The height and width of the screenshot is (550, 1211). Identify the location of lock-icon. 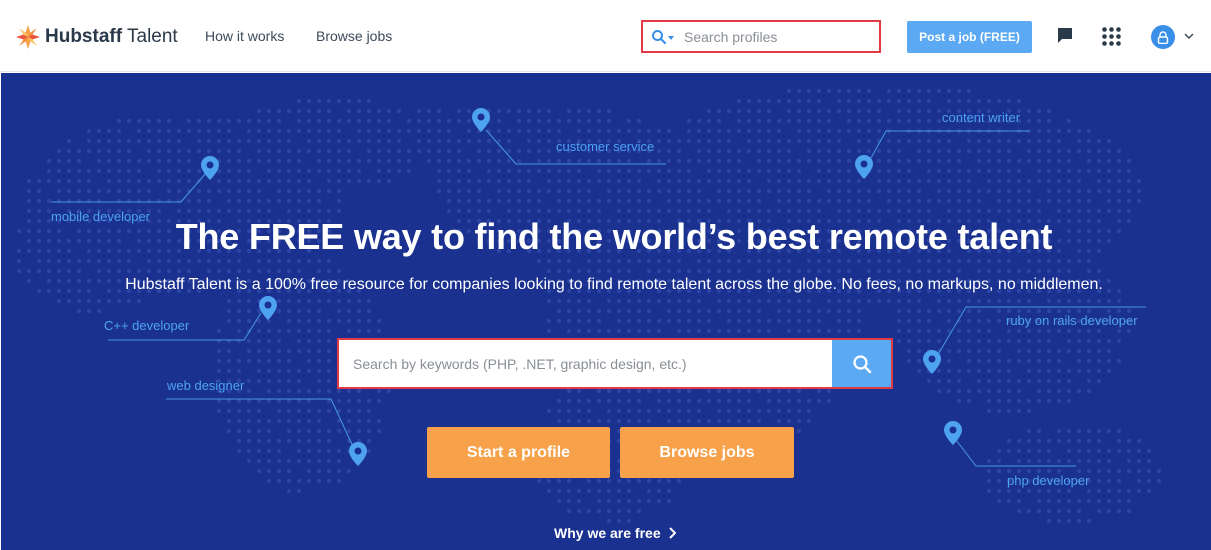
(1163, 37).